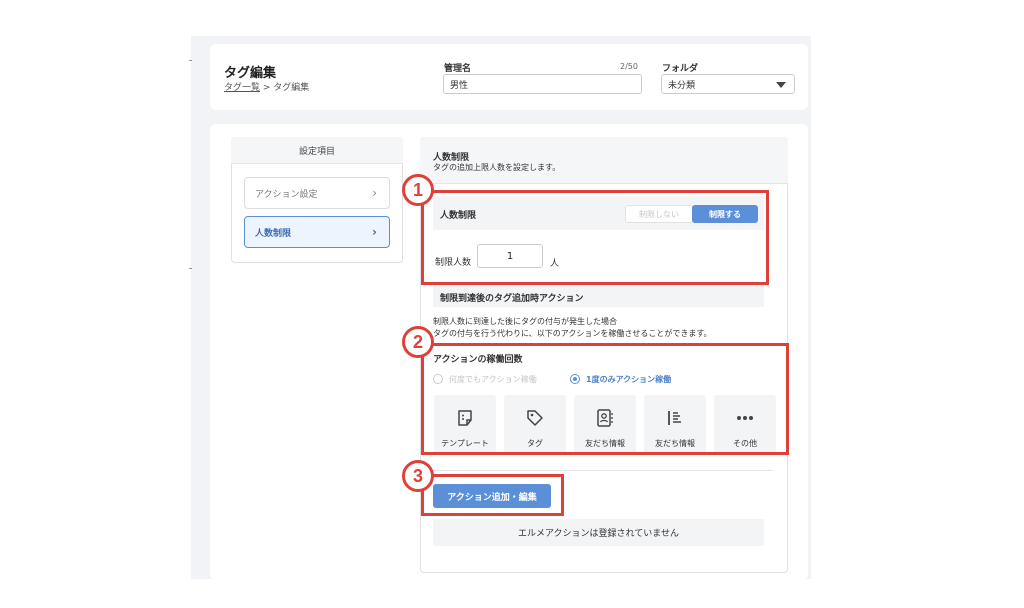  I want to click on empty-actions-box: エルメアクションは登録されていません, so click(598, 532).